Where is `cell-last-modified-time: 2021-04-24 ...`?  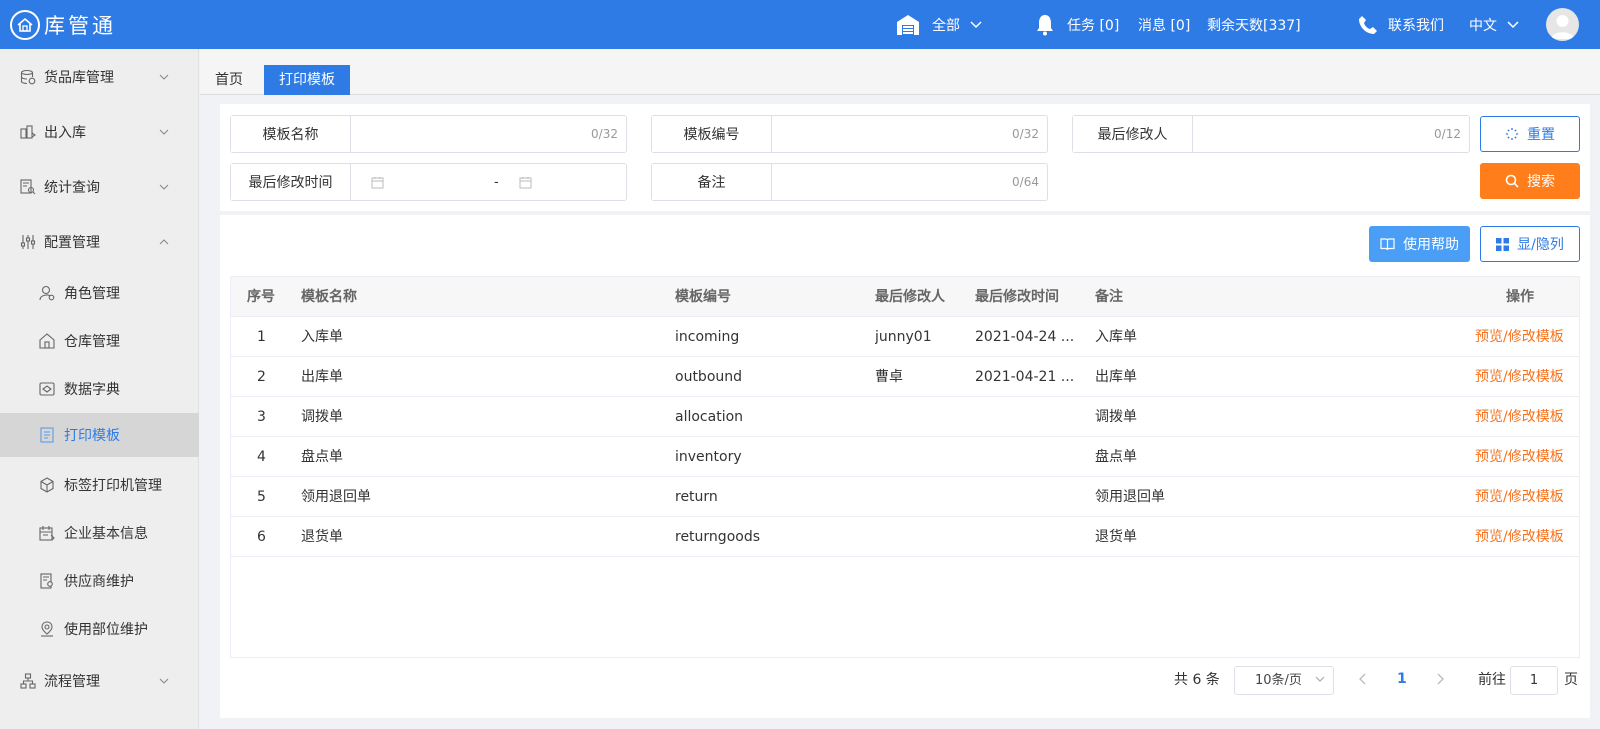
cell-last-modified-time: 2021-04-24 ... is located at coordinates (1025, 337).